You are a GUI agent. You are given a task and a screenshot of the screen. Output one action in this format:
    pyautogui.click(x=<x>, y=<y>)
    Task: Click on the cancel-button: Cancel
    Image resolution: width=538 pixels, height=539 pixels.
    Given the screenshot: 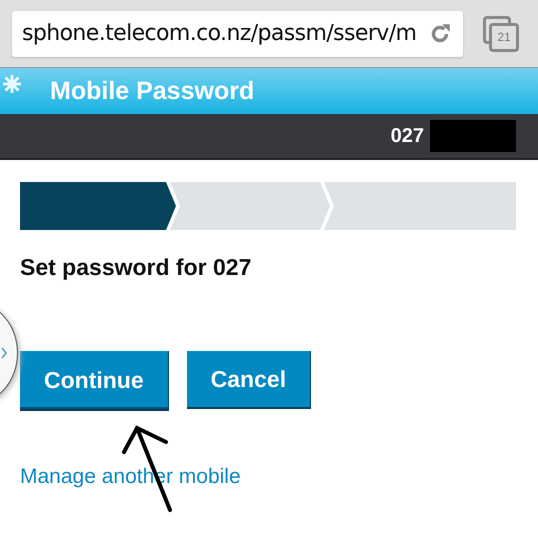 What is the action you would take?
    pyautogui.click(x=249, y=380)
    